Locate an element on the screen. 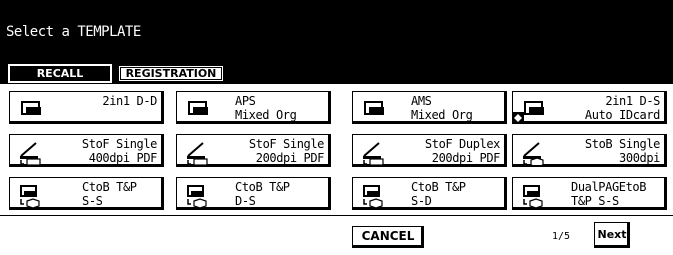  template-label: CtoB T&P S-S is located at coordinates (109, 194).